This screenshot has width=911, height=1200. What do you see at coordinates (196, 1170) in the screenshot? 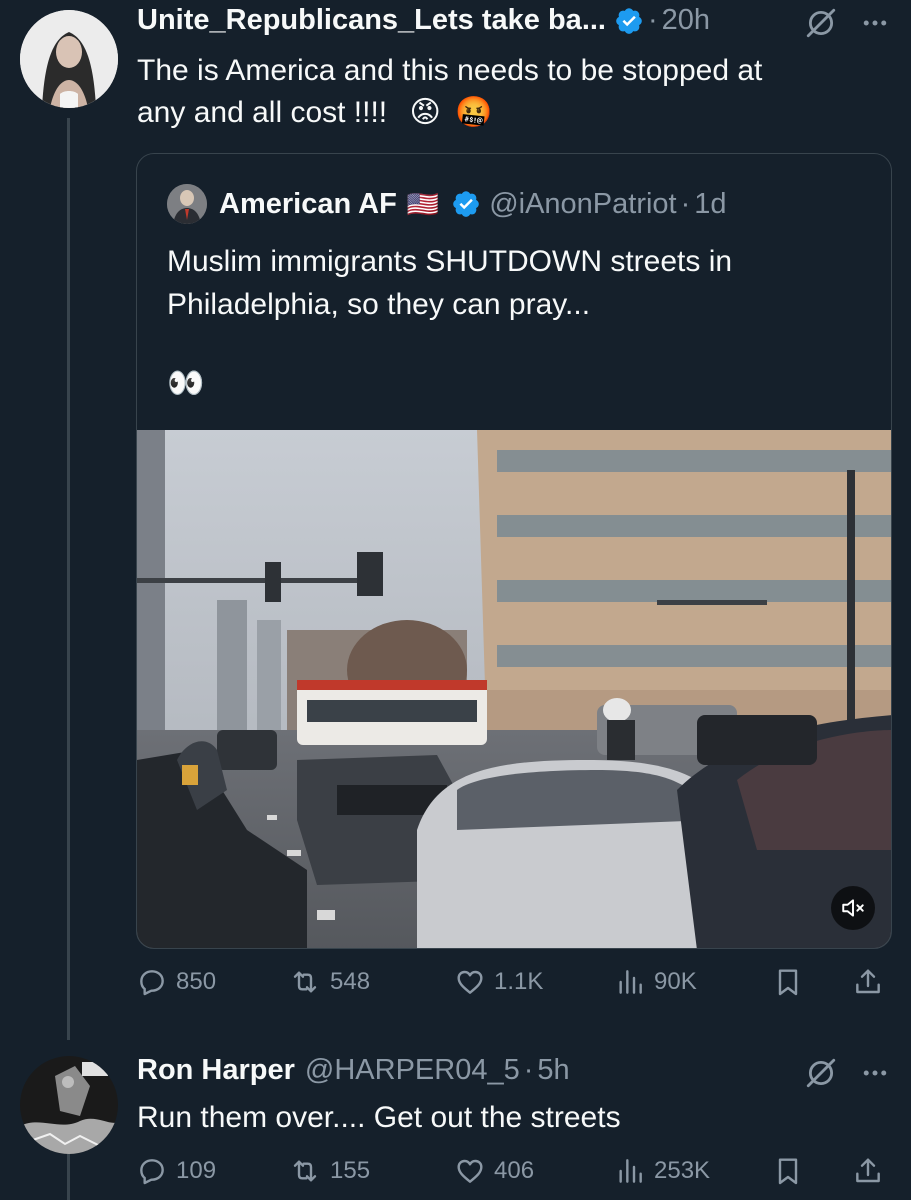
I see `reply-count: 109` at bounding box center [196, 1170].